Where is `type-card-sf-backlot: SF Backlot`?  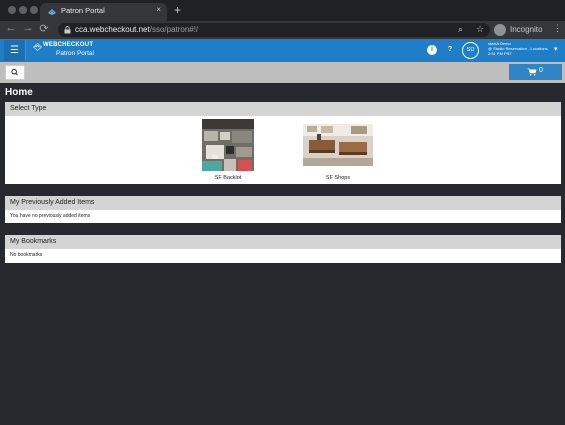 type-card-sf-backlot: SF Backlot is located at coordinates (228, 150).